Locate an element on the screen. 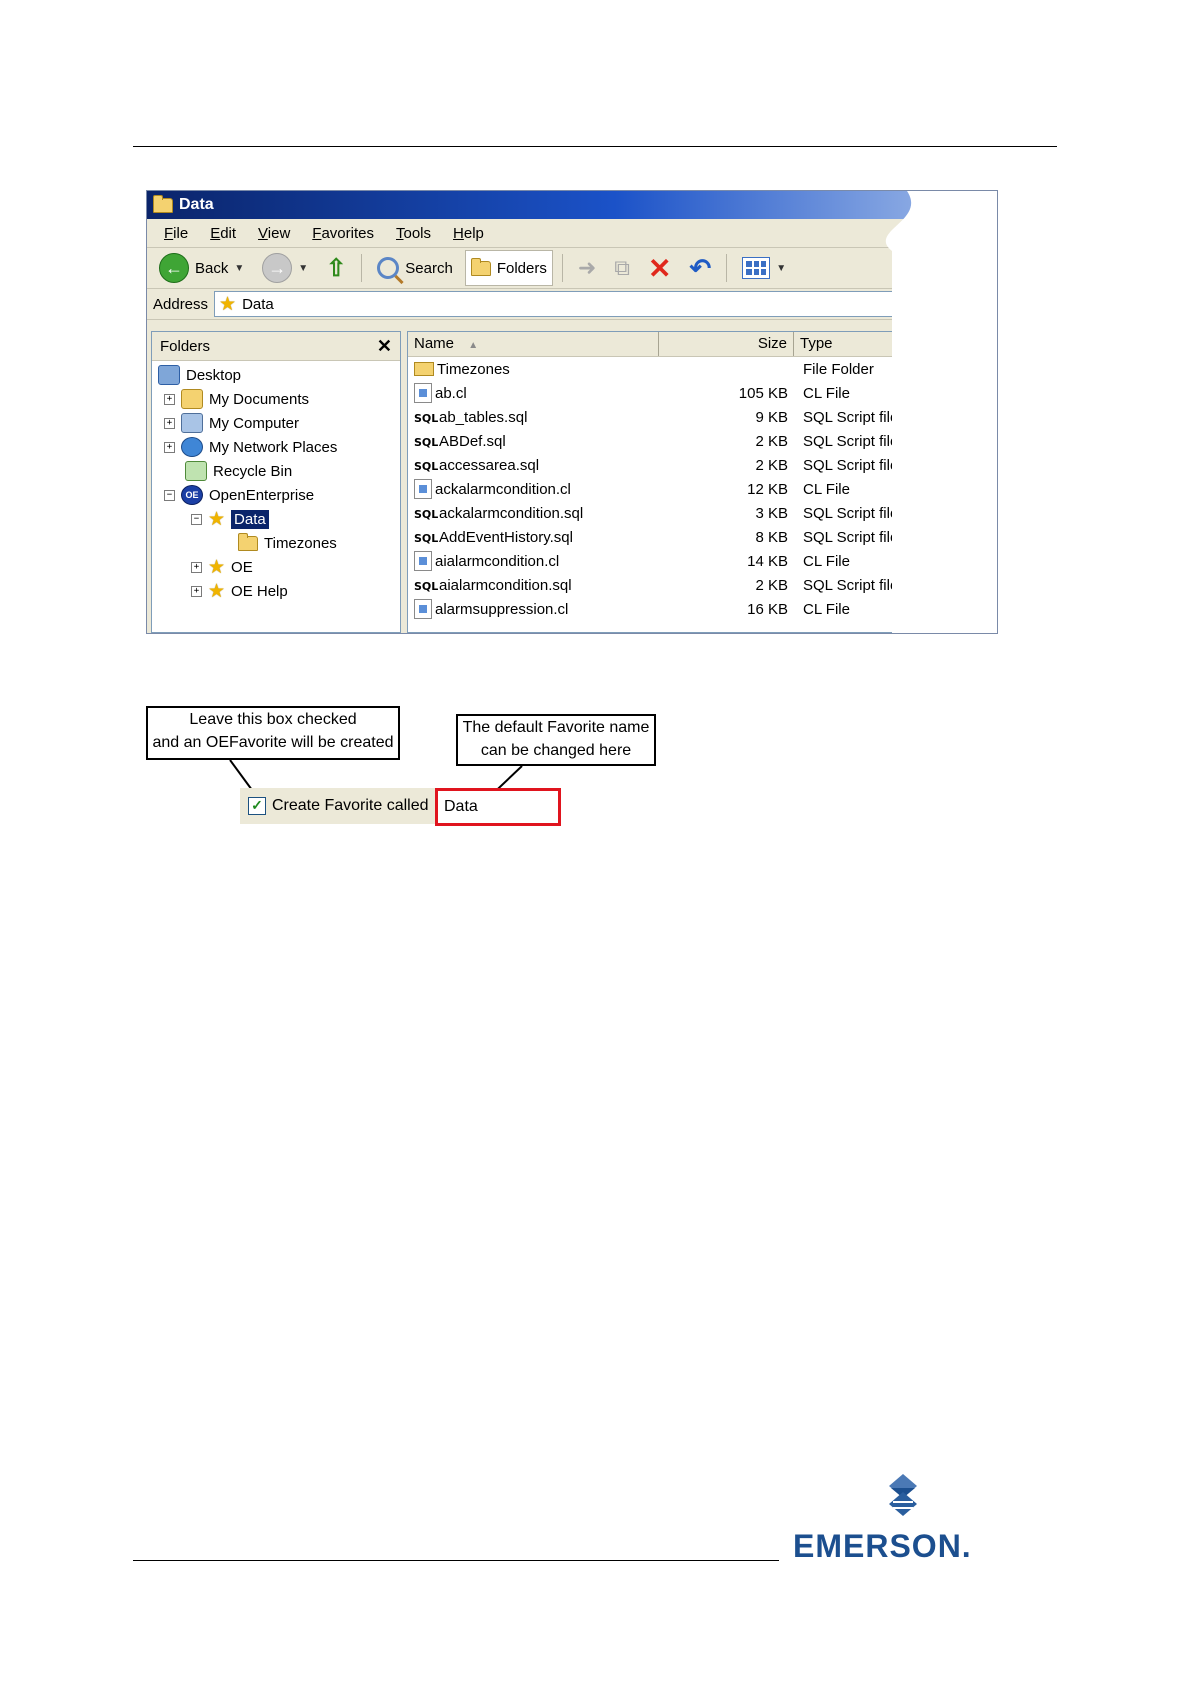  delete-button: ✕ is located at coordinates (659, 268).